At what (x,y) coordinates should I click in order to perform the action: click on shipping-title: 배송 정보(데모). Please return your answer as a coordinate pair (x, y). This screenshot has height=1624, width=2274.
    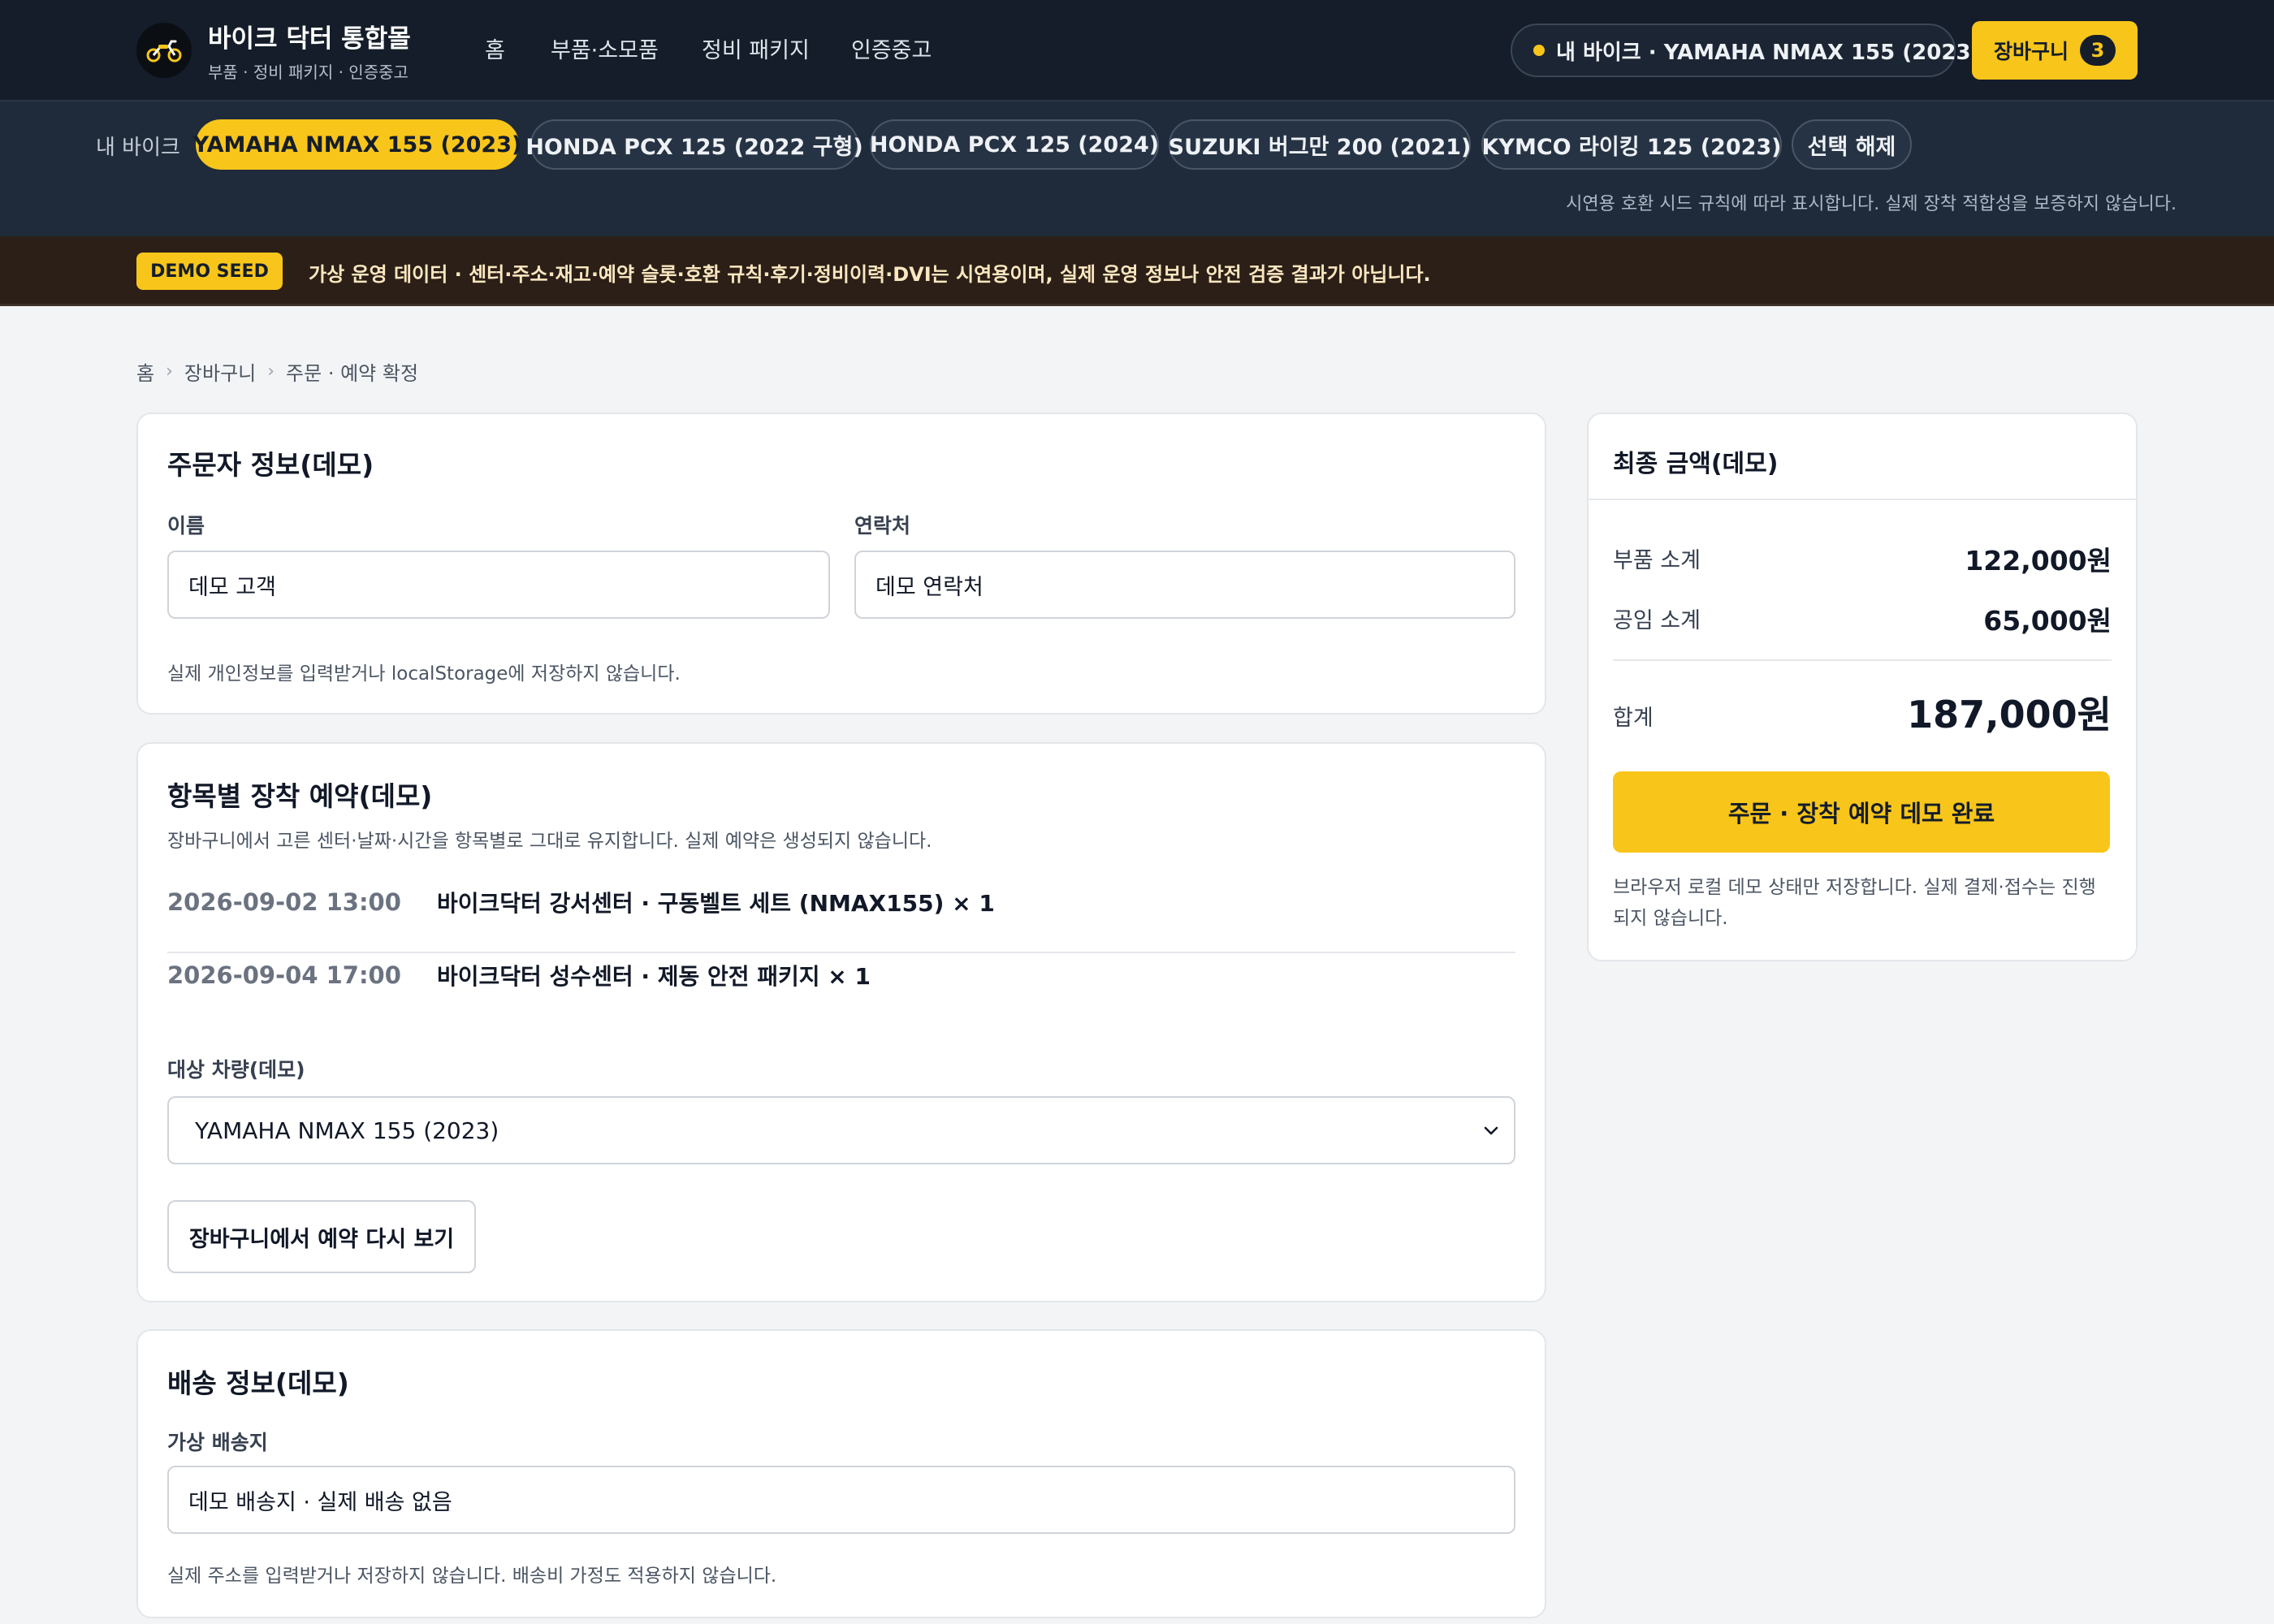
    Looking at the image, I should click on (258, 1383).